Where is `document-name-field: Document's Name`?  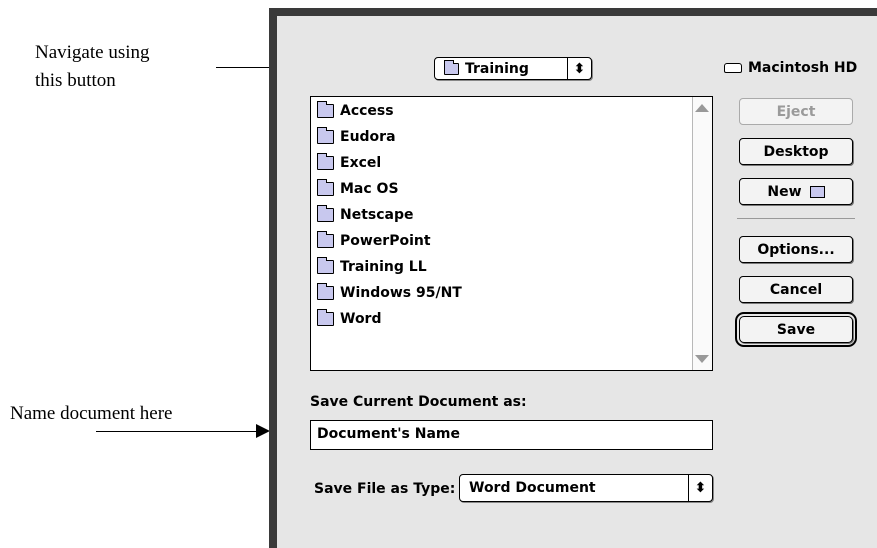 document-name-field: Document's Name is located at coordinates (511, 435).